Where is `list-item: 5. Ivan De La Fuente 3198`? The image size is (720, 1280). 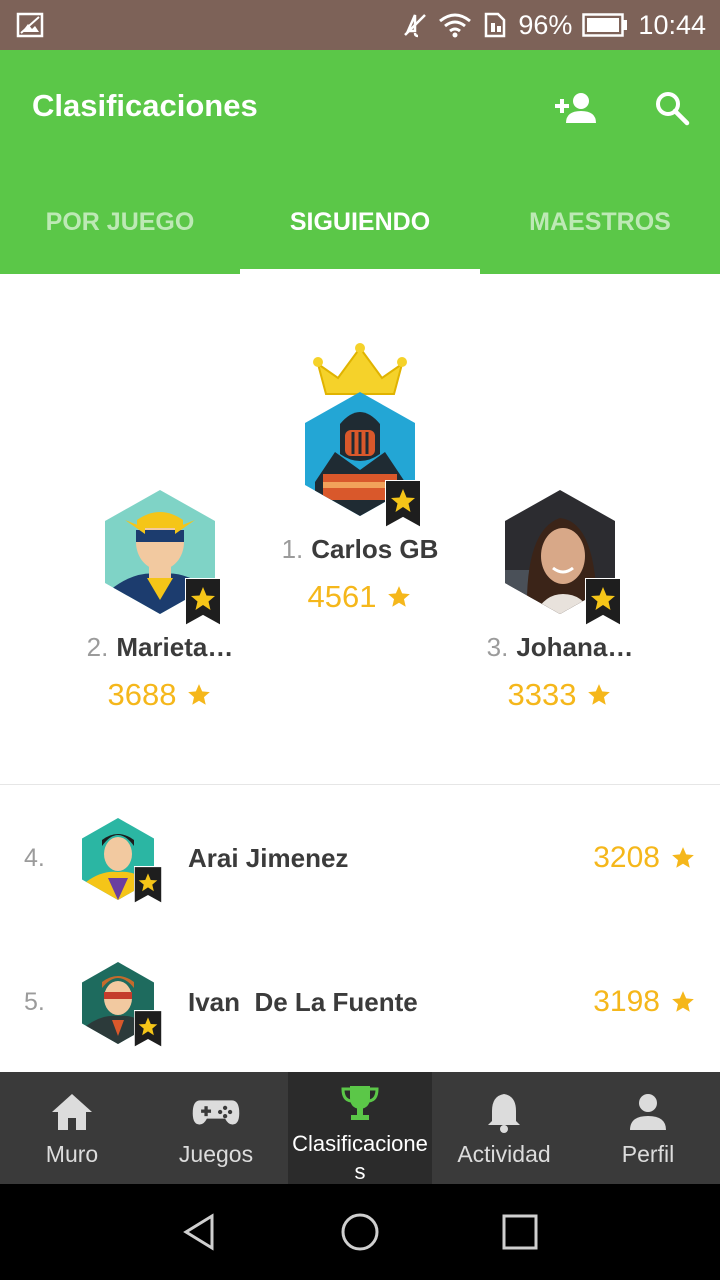 list-item: 5. Ivan De La Fuente 3198 is located at coordinates (360, 1002).